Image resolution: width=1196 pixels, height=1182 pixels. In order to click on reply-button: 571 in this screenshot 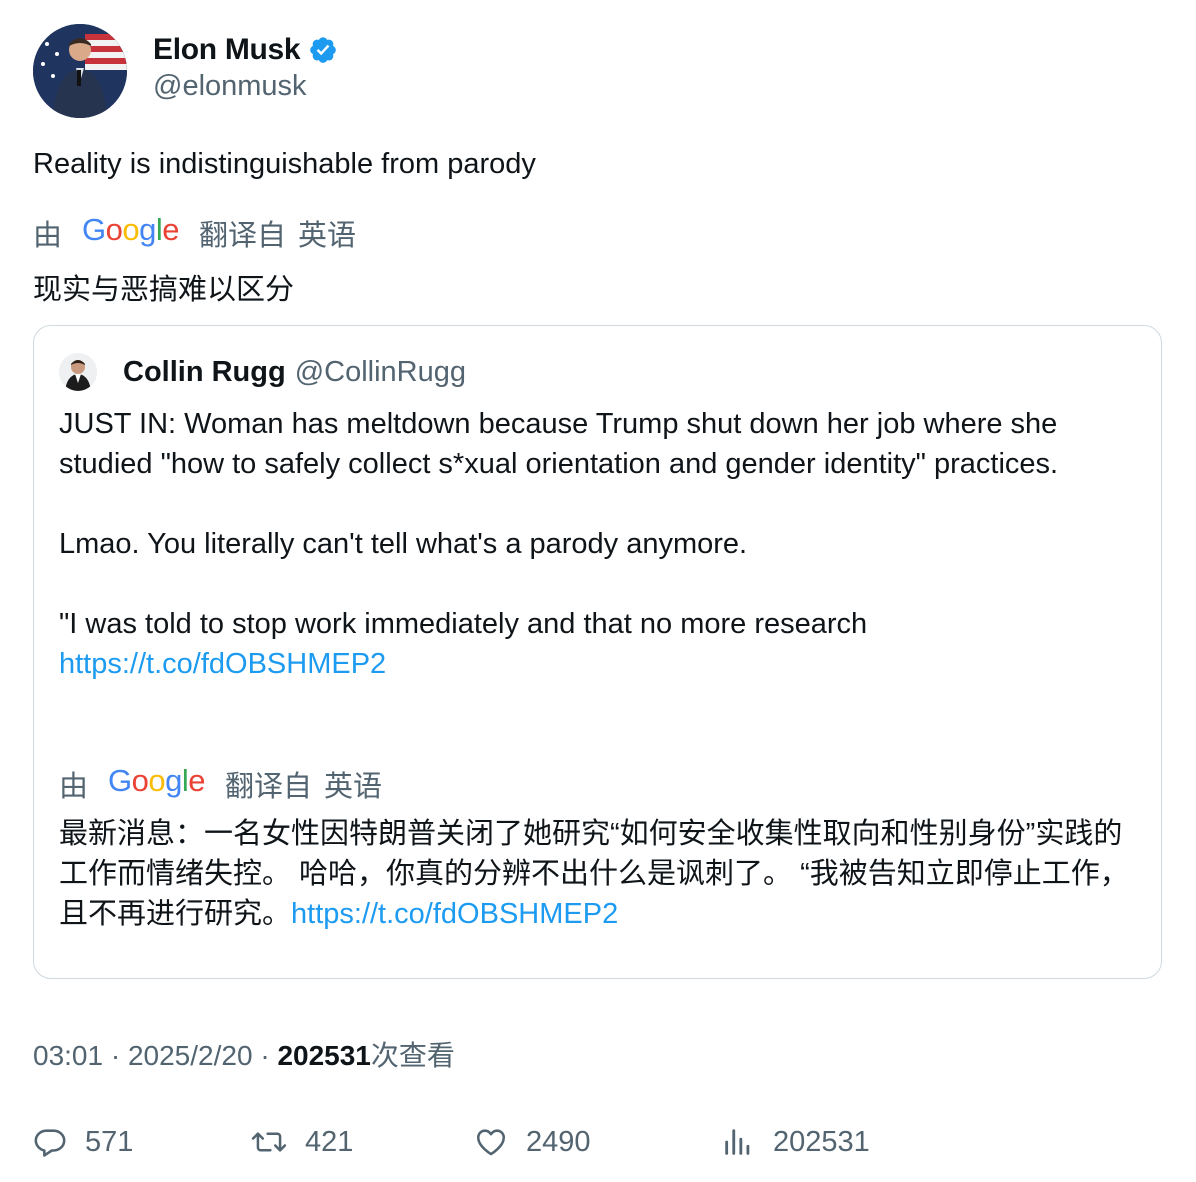, I will do `click(83, 1142)`.